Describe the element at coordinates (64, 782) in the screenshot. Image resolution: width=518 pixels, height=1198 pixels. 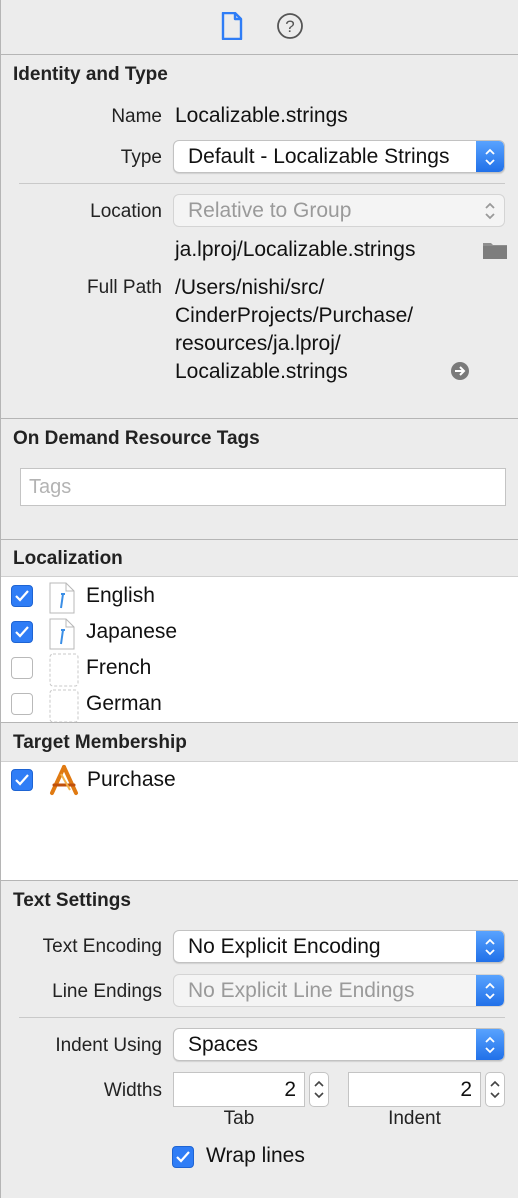
I see `app-target-icon` at that location.